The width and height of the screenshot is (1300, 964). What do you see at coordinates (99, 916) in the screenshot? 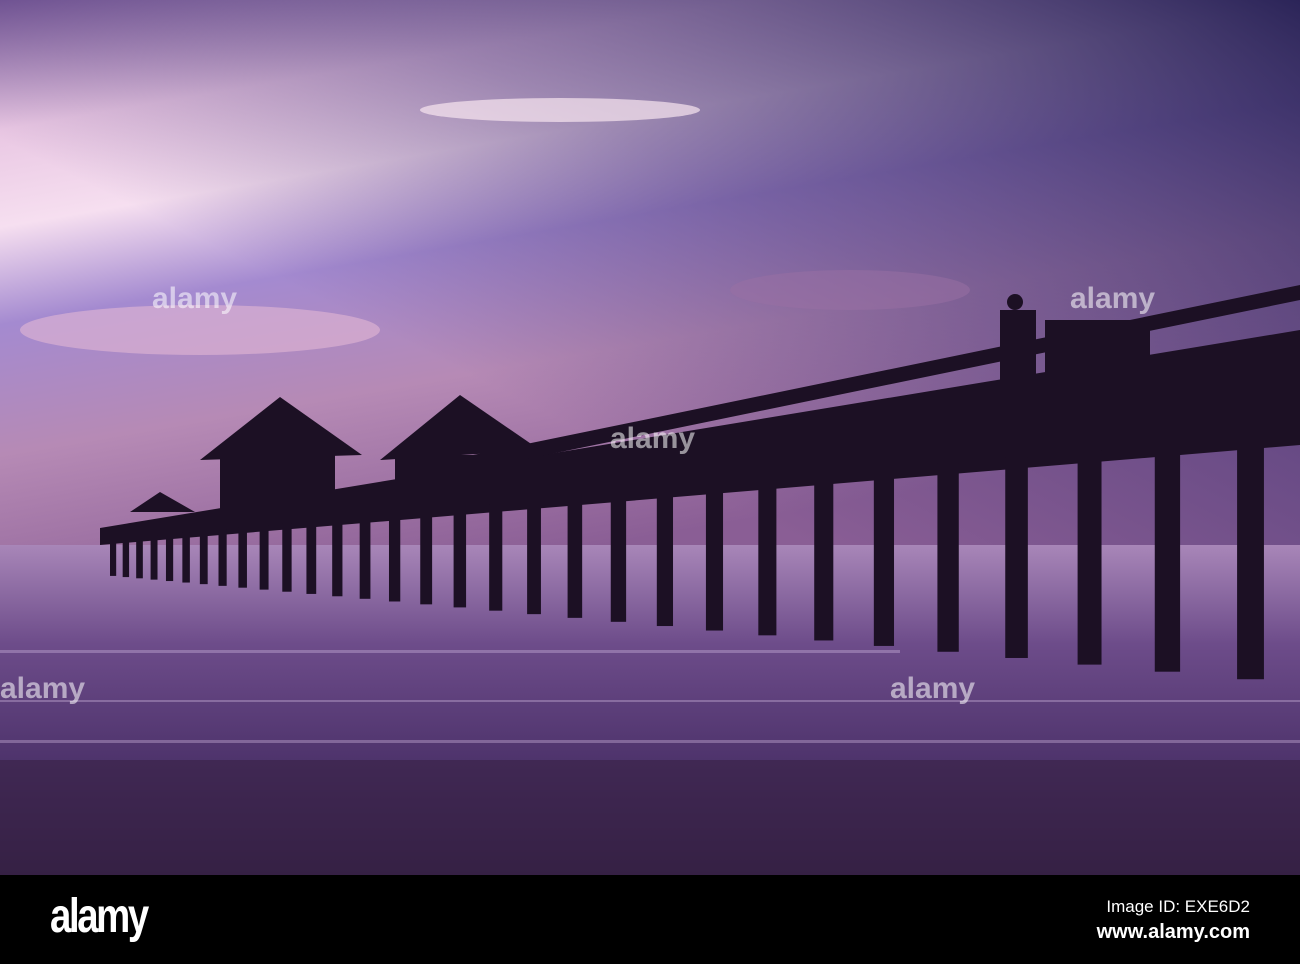
I see `alamy-logo: alamy` at bounding box center [99, 916].